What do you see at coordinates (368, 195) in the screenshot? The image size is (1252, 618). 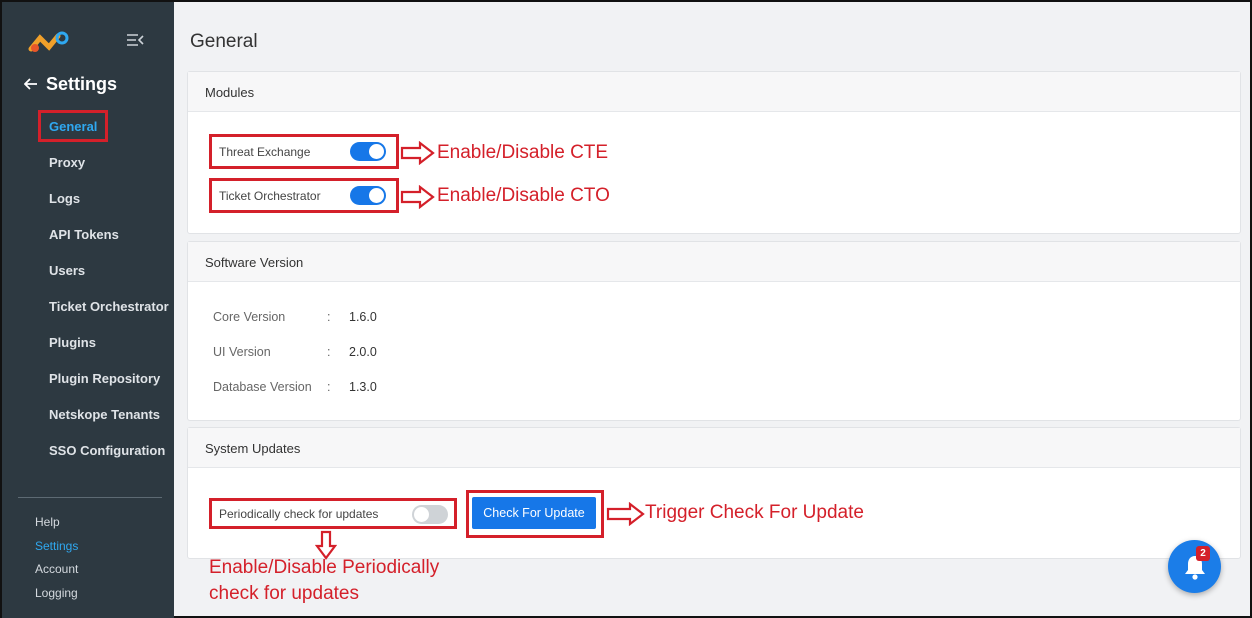 I see `ticket-orchestrator-toggle` at bounding box center [368, 195].